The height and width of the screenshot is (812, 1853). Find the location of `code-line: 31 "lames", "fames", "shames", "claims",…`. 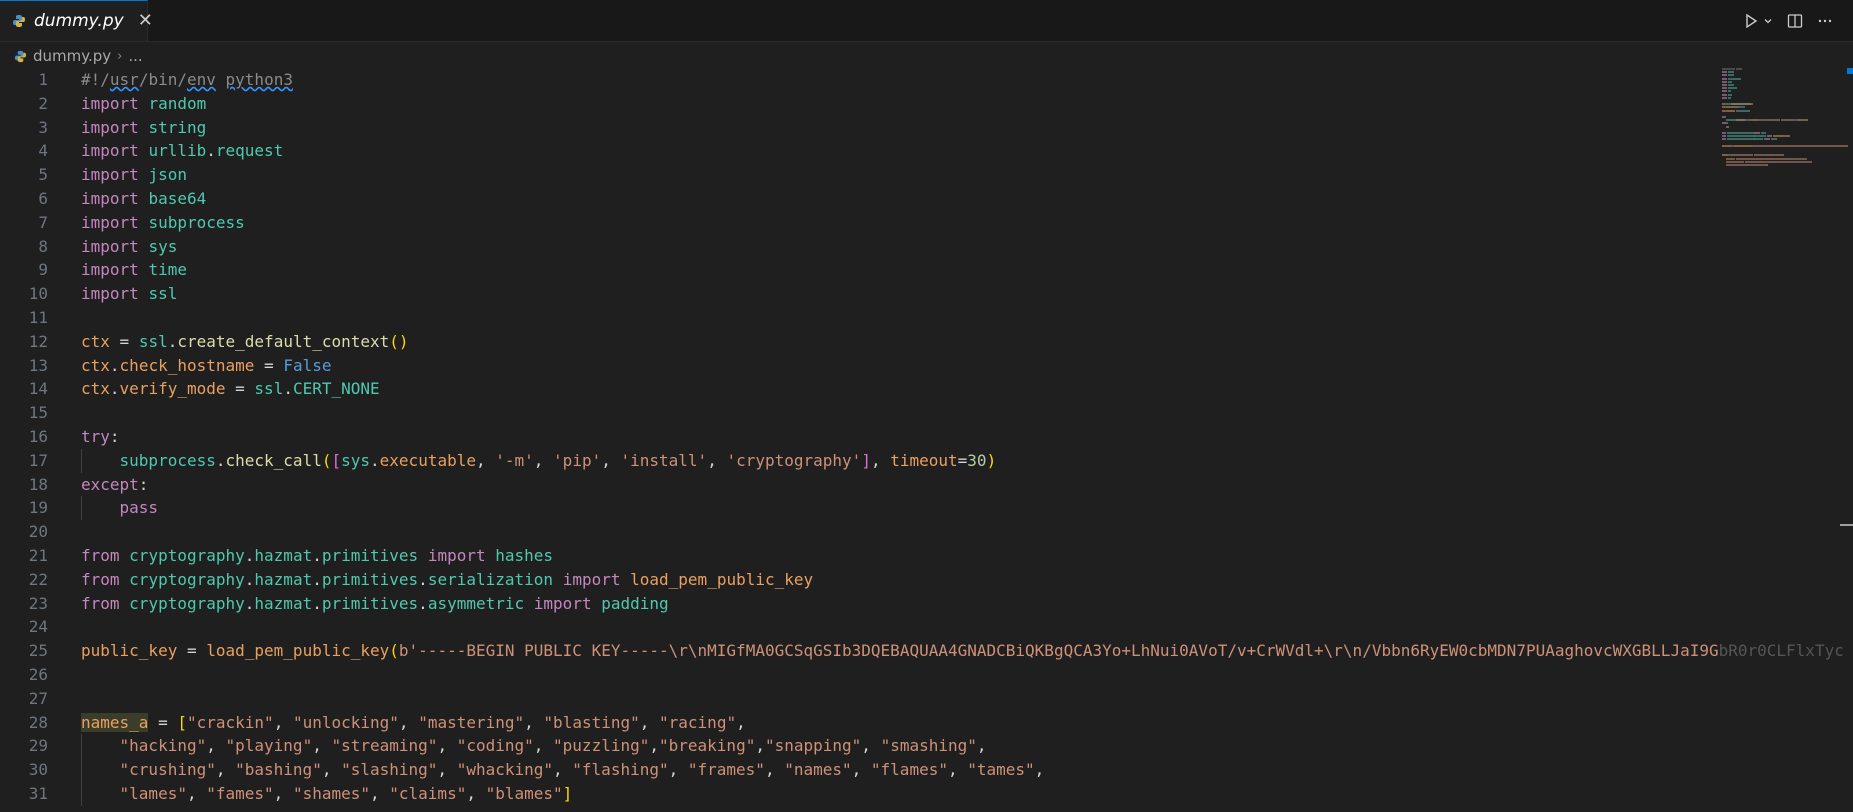

code-line: 31 "lames", "fames", "shames", "claims",… is located at coordinates (860, 794).